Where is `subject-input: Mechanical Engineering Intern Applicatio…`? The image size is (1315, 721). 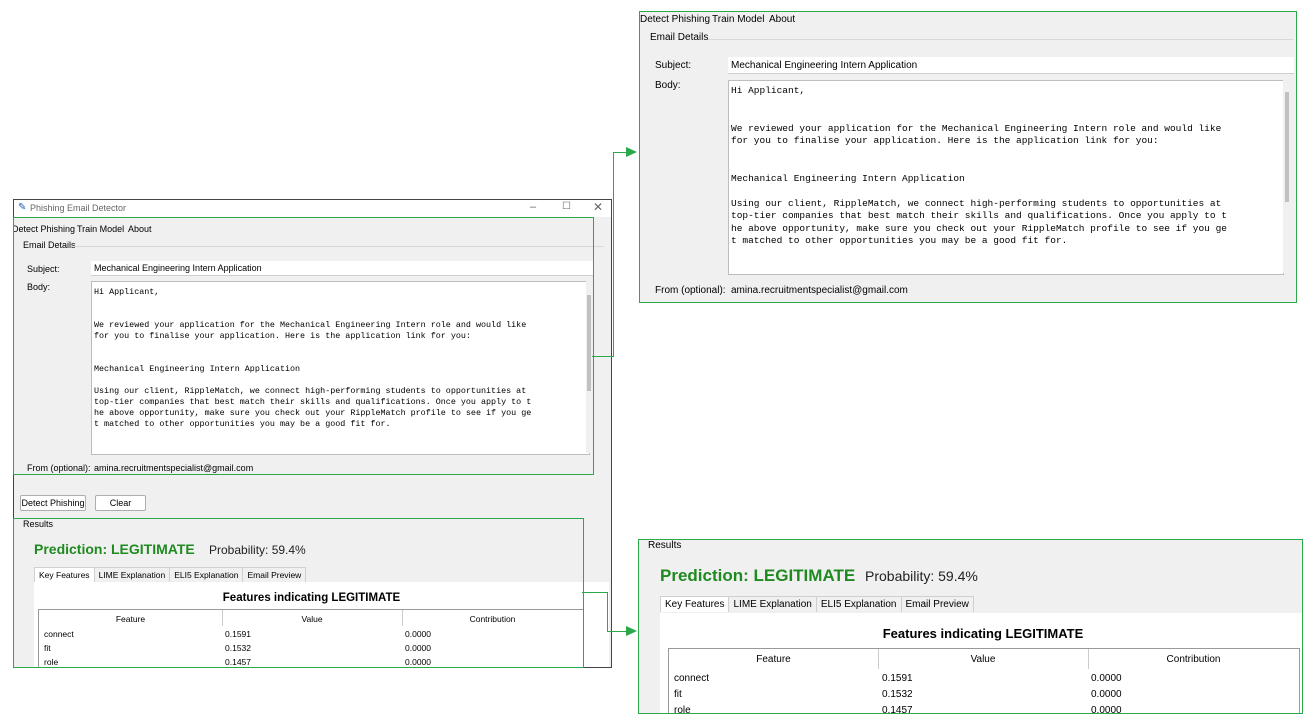 subject-input: Mechanical Engineering Intern Applicatio… is located at coordinates (1011, 65).